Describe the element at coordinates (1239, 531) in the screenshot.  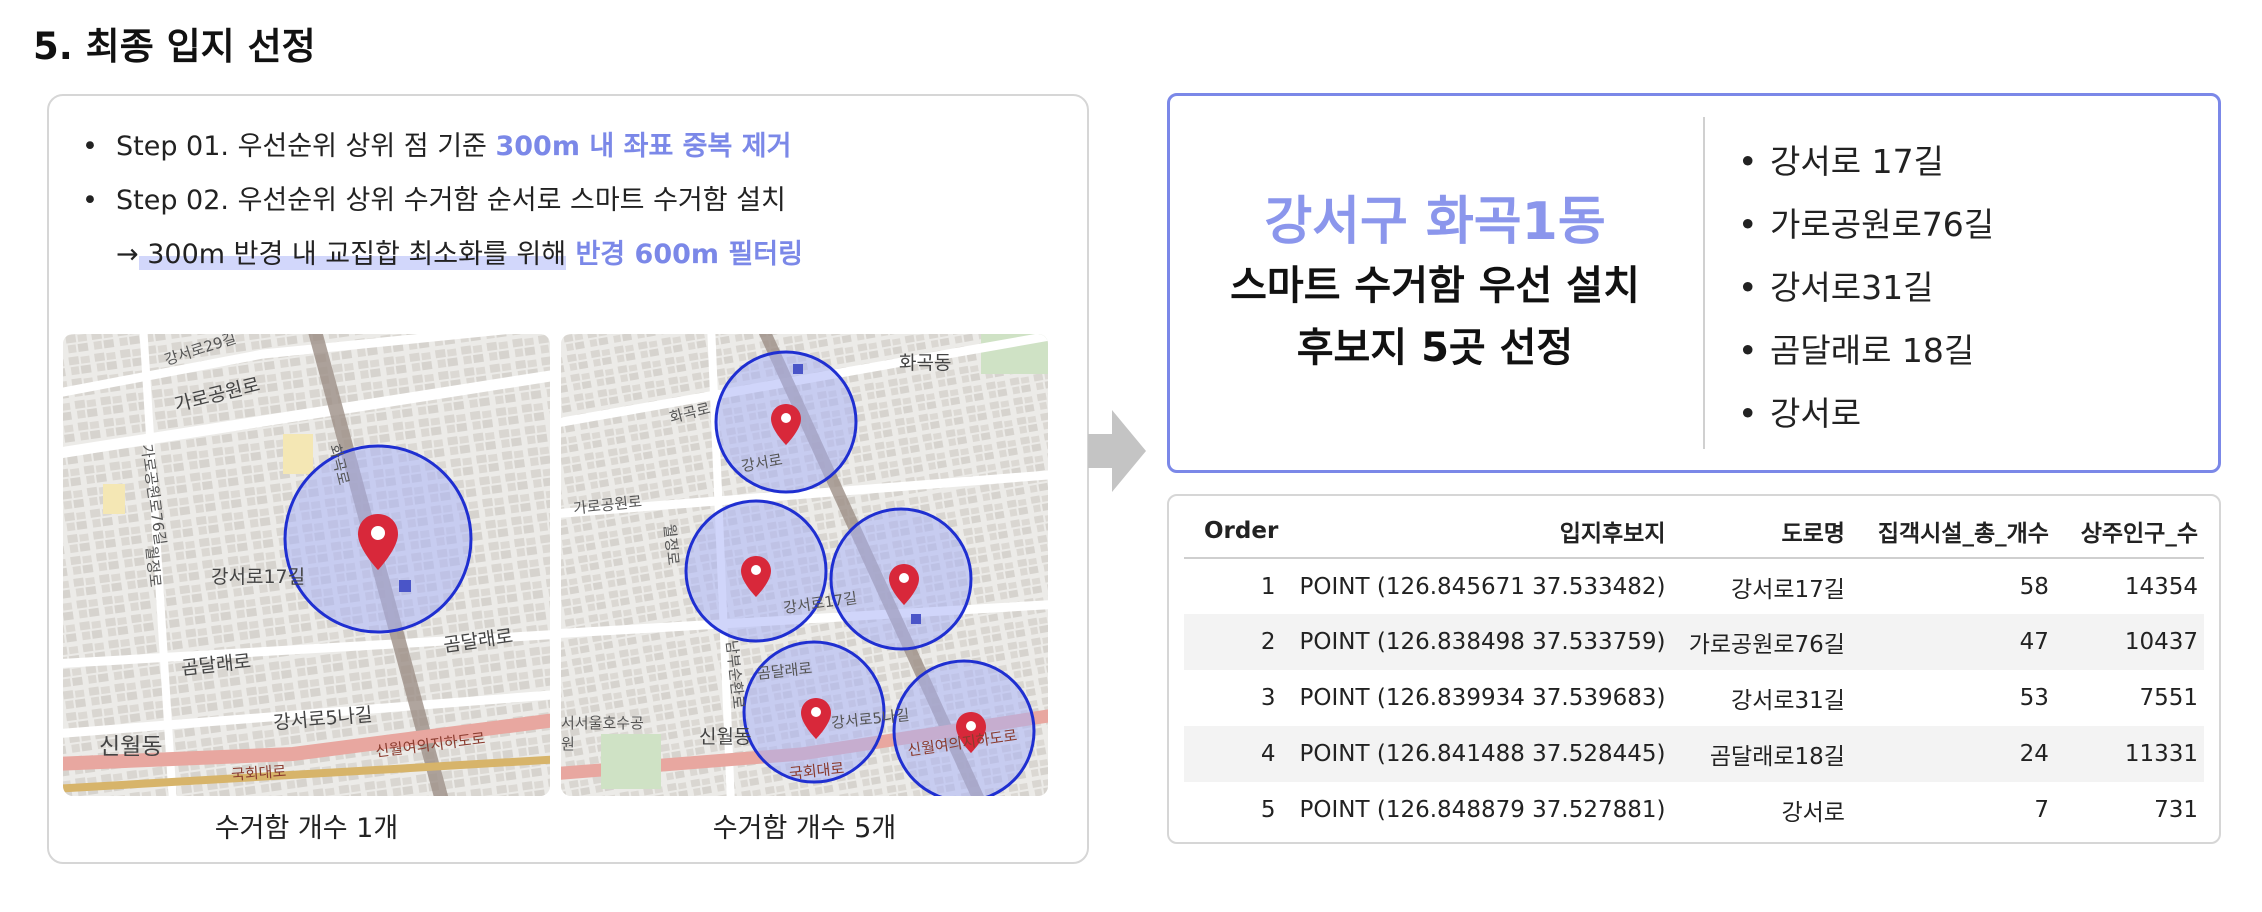
I see `header-order: Order` at that location.